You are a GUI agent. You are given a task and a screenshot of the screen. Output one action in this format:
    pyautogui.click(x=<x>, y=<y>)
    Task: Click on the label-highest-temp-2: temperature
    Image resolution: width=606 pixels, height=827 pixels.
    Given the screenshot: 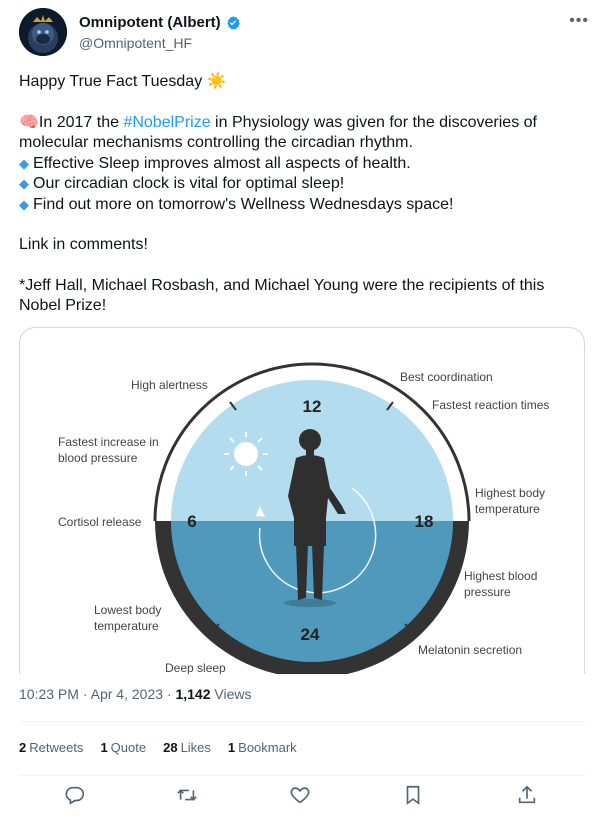 What is the action you would take?
    pyautogui.click(x=507, y=509)
    